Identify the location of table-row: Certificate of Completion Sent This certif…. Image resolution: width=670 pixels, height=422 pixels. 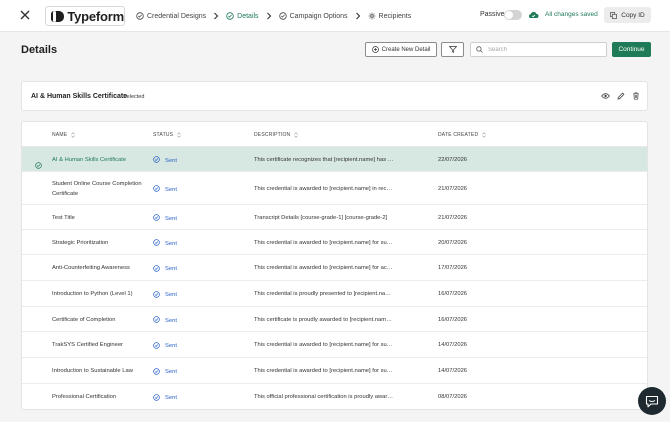
(334, 319).